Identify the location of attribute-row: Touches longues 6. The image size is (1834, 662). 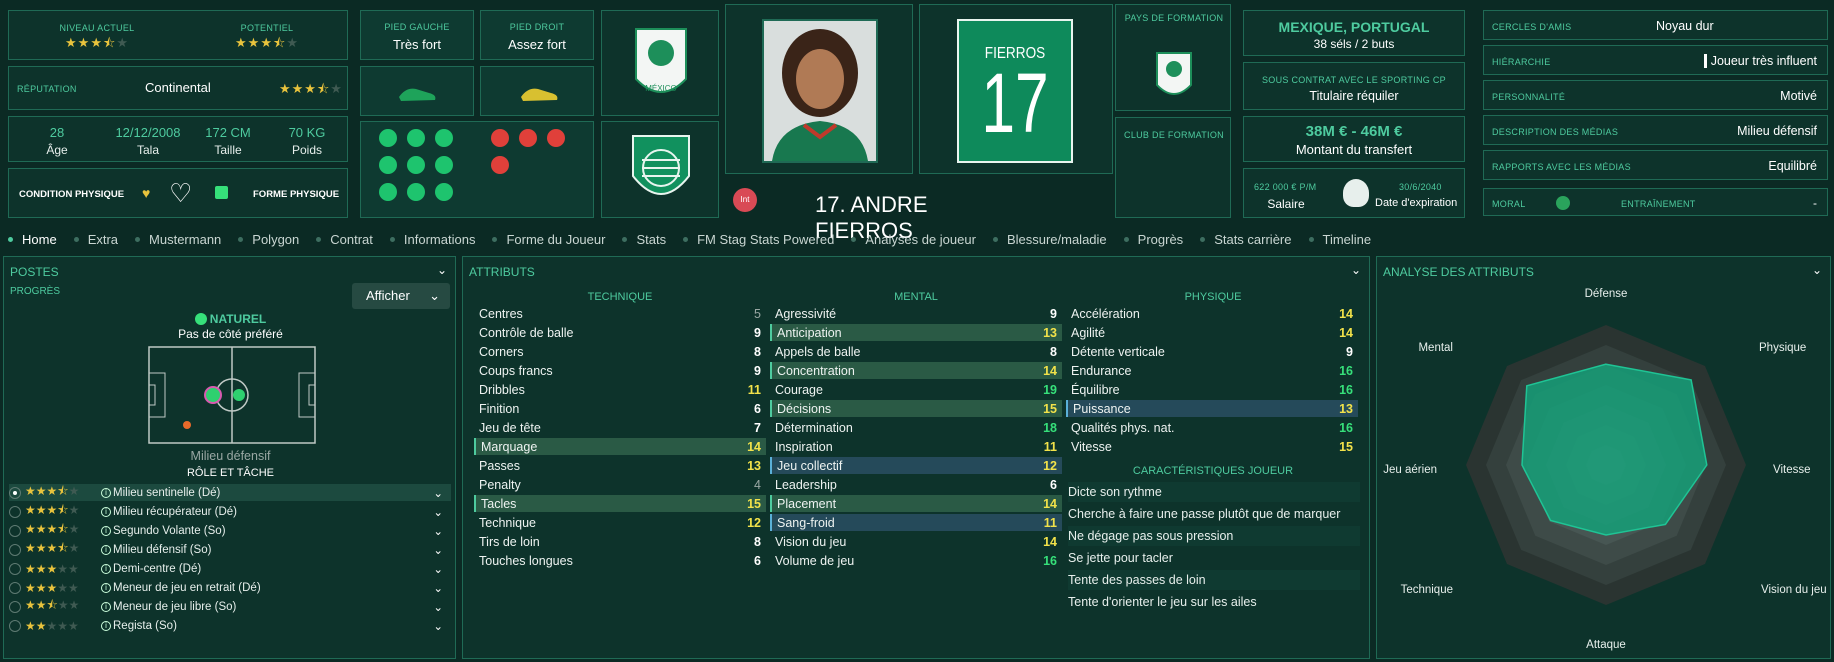
(620, 560).